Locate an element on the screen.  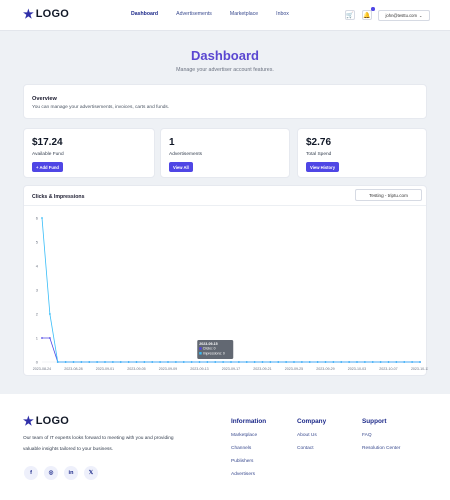
available-fund-value: $17.24 is located at coordinates (47, 142).